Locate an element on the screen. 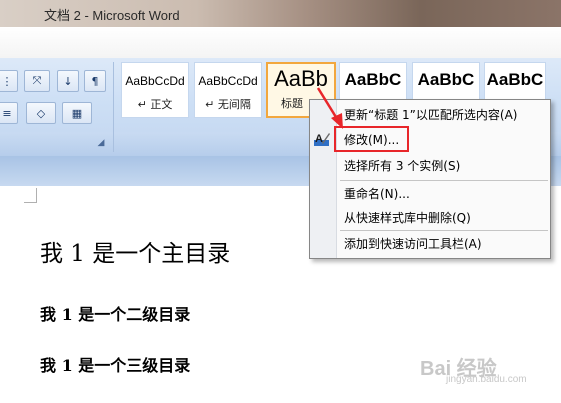  menu-icon-column is located at coordinates (323, 179).